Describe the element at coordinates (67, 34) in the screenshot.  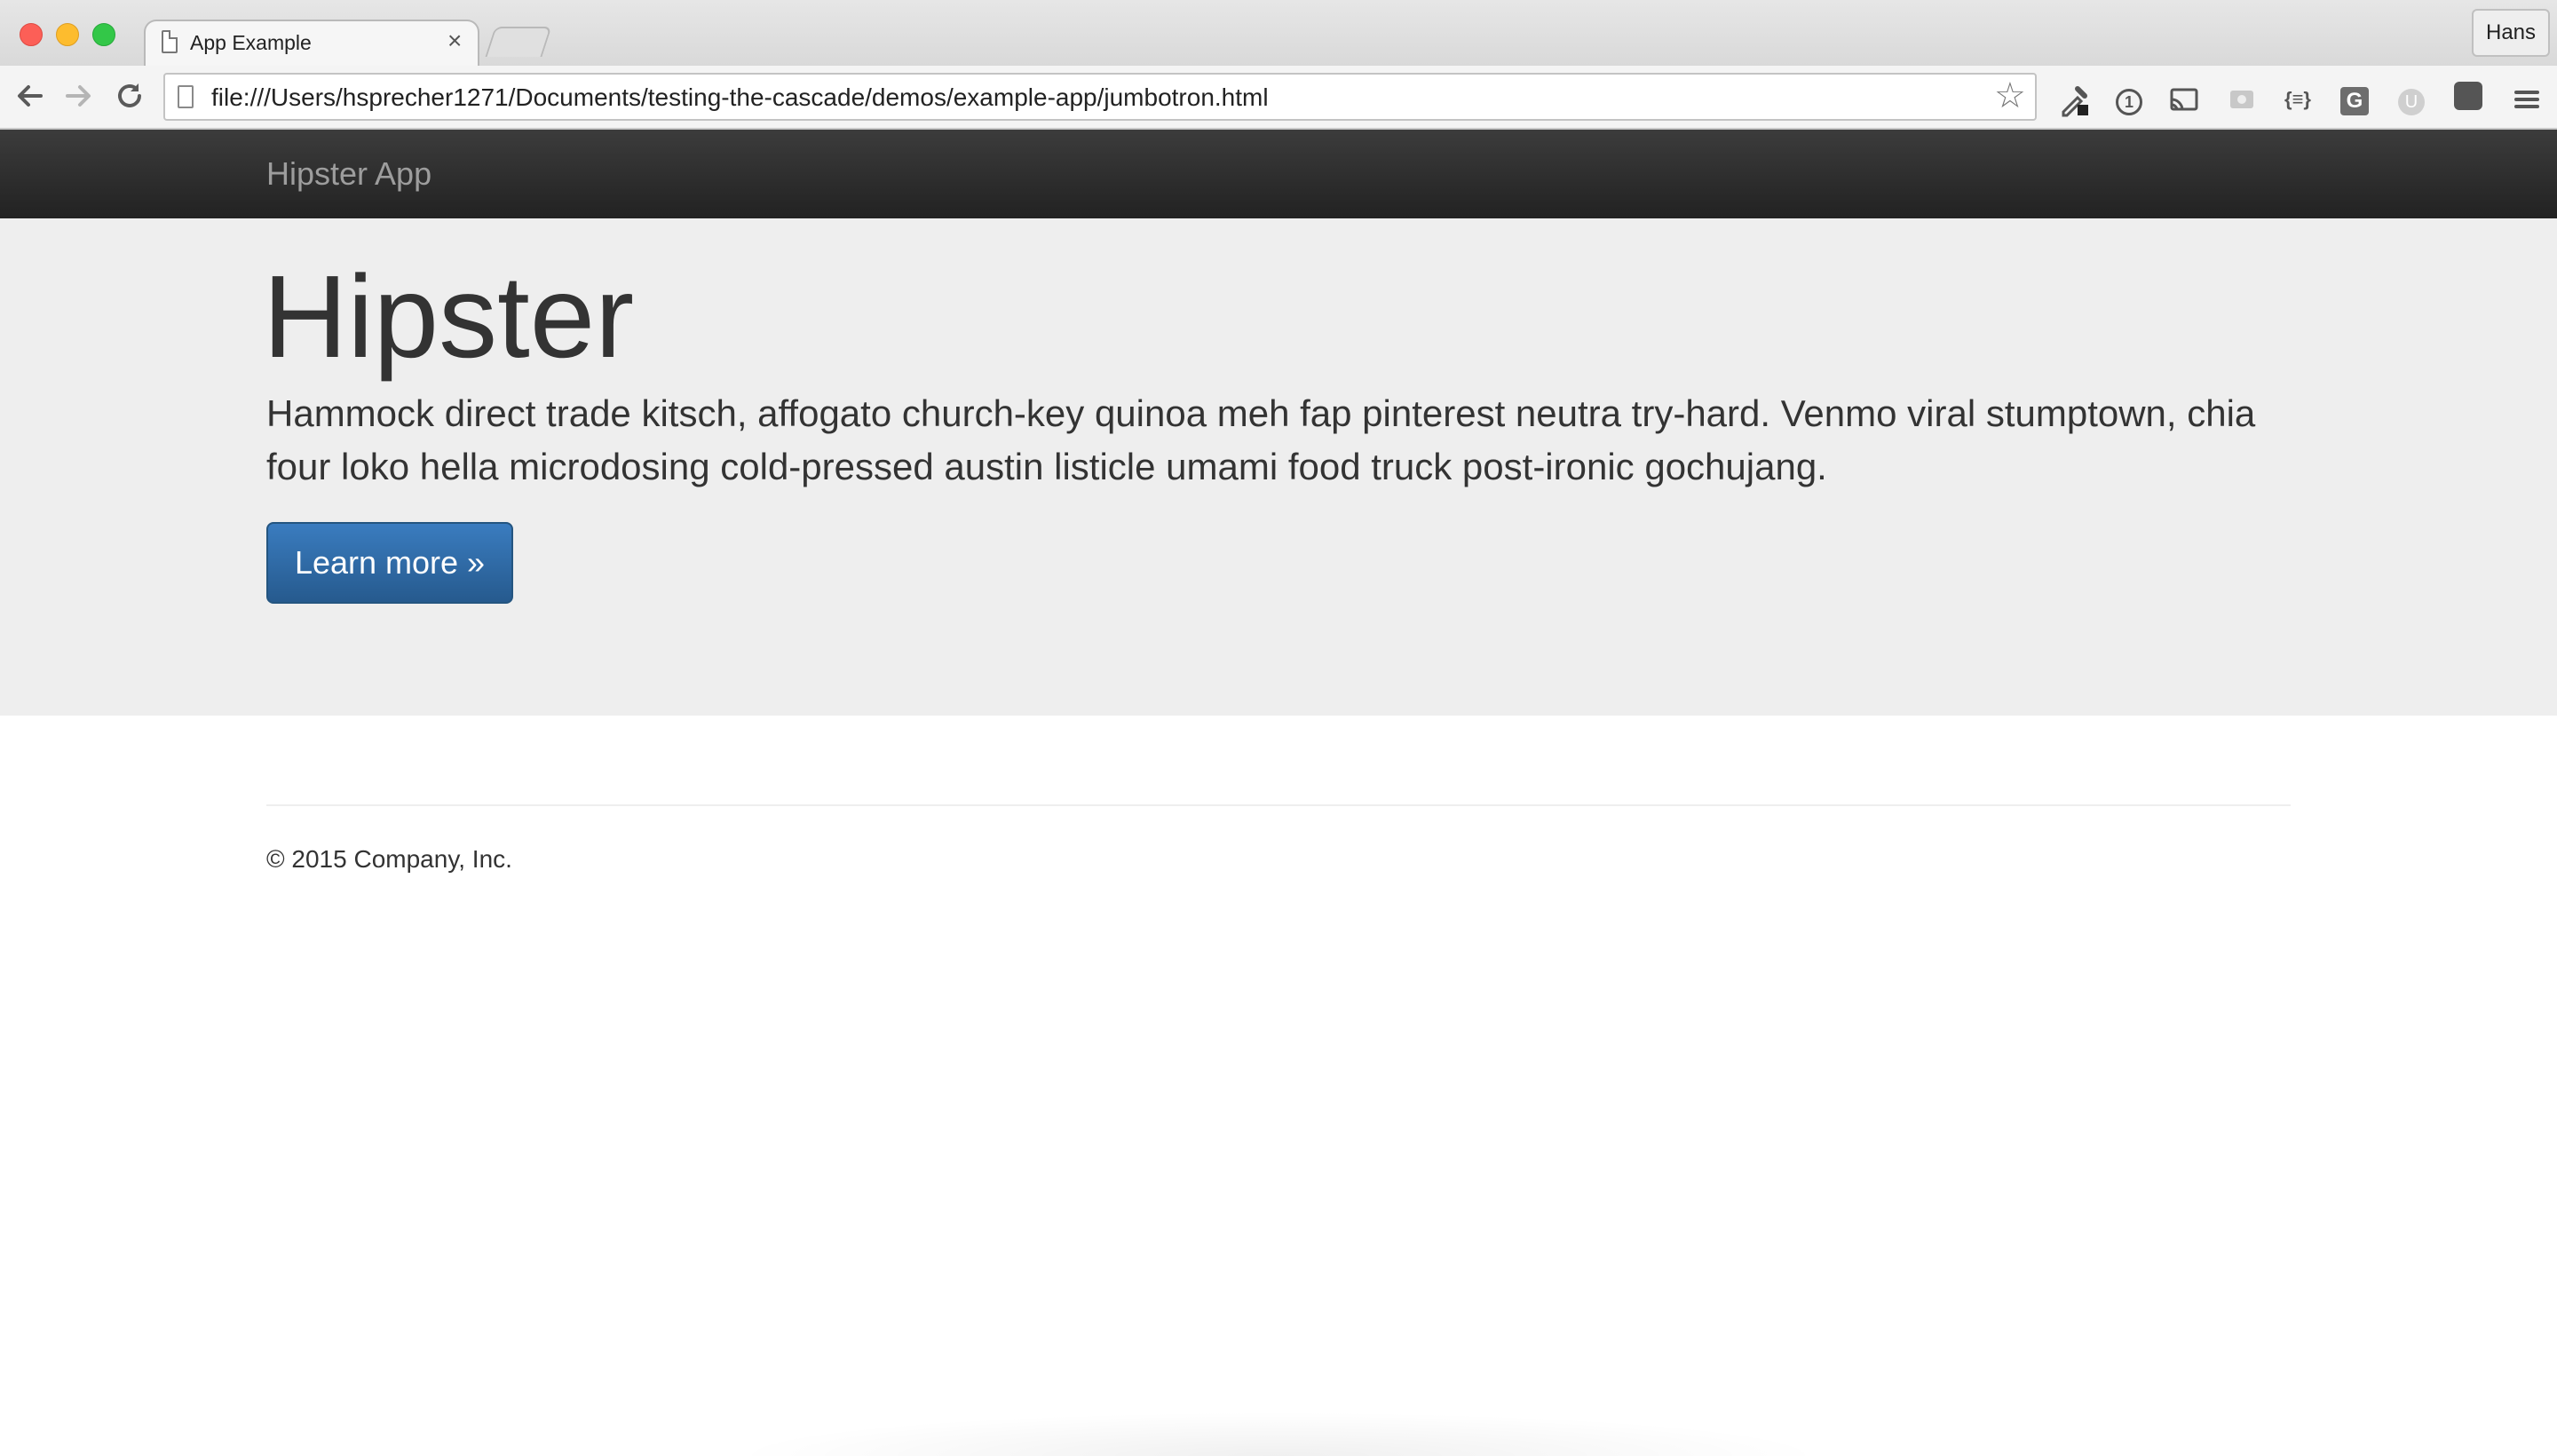
I see `minimize-window-button` at that location.